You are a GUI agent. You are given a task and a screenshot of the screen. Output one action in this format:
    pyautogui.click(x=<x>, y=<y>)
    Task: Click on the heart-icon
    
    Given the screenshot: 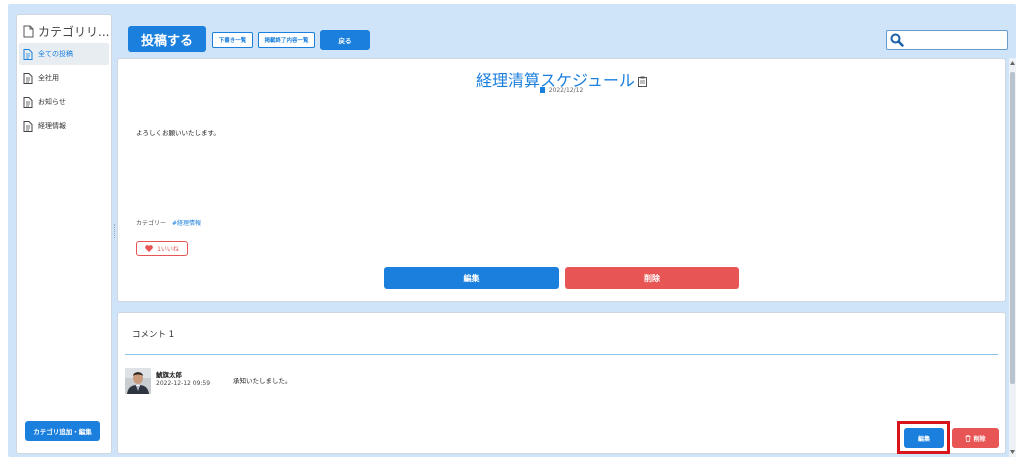 What is the action you would take?
    pyautogui.click(x=149, y=248)
    